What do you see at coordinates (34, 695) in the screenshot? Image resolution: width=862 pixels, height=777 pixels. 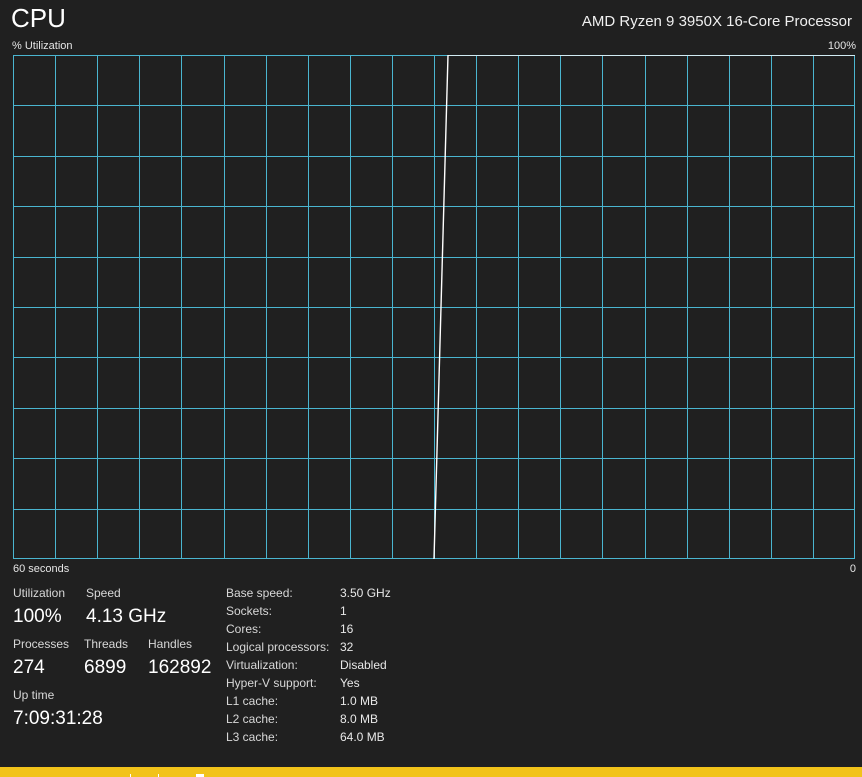 I see `uptime-label: Up time` at bounding box center [34, 695].